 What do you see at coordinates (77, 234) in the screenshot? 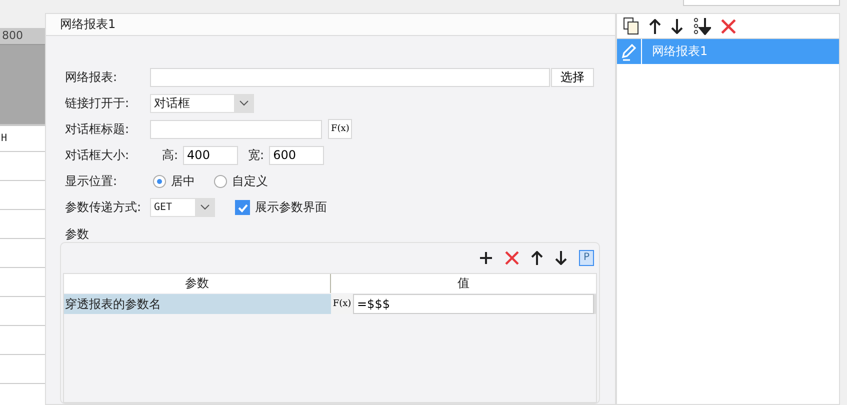
I see `section-title: 参数` at bounding box center [77, 234].